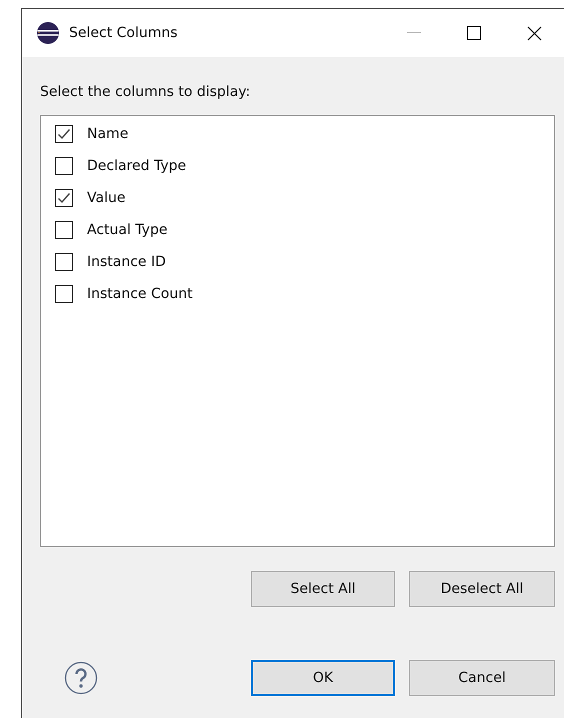  Describe the element at coordinates (140, 294) in the screenshot. I see `column-label: Instance Count` at that location.